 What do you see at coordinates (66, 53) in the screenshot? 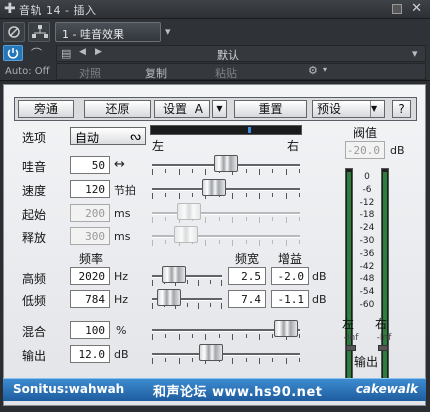
I see `save-icon: ▤` at bounding box center [66, 53].